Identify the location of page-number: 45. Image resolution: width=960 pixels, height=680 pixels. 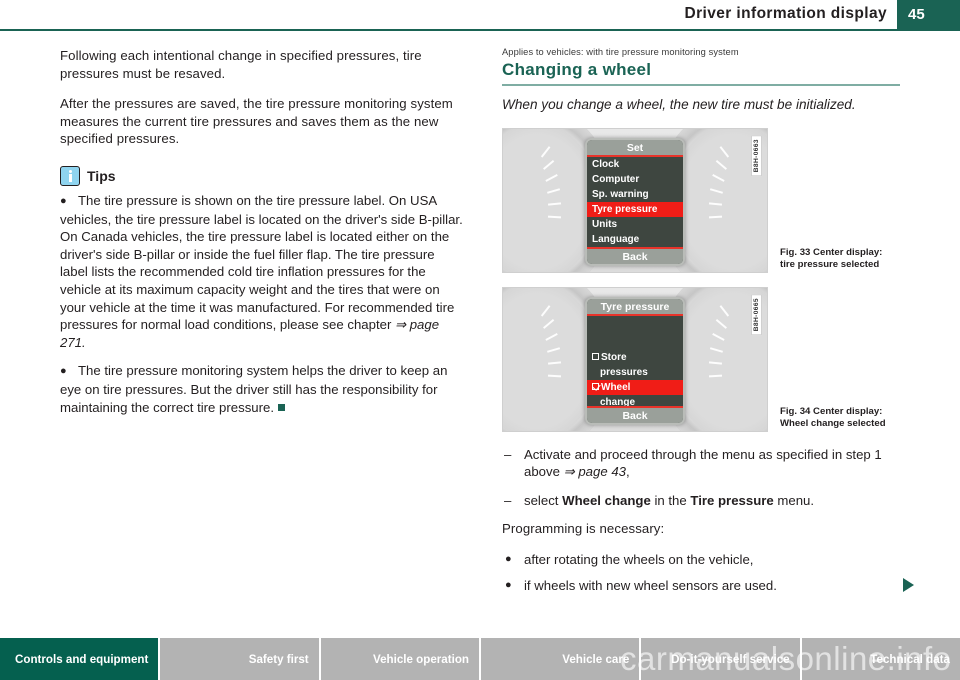
(916, 14).